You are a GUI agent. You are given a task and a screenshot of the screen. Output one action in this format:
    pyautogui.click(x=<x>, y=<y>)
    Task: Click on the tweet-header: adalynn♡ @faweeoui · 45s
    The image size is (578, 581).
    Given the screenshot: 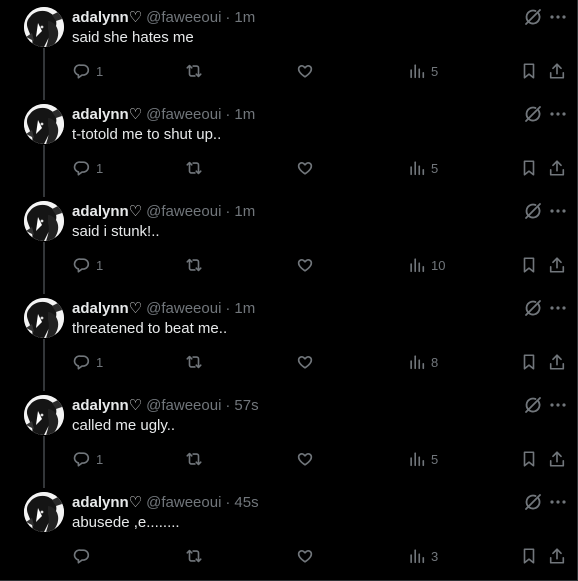 What is the action you would take?
    pyautogui.click(x=165, y=502)
    